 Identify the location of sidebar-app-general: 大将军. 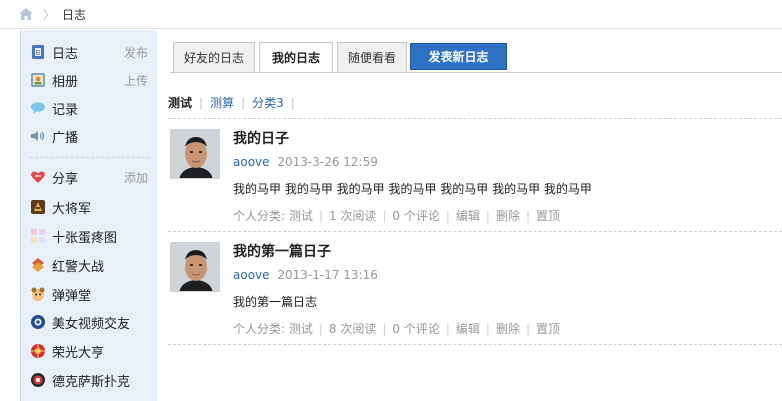
(89, 207).